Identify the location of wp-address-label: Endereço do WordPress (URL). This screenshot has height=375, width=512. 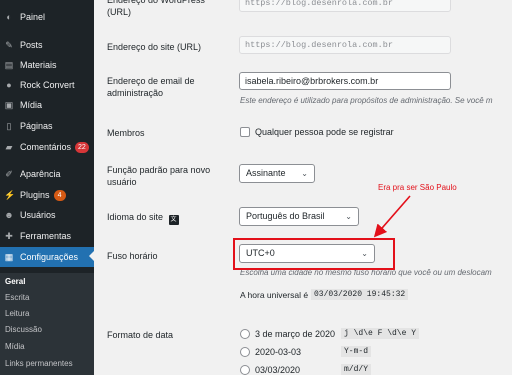
(156, 8).